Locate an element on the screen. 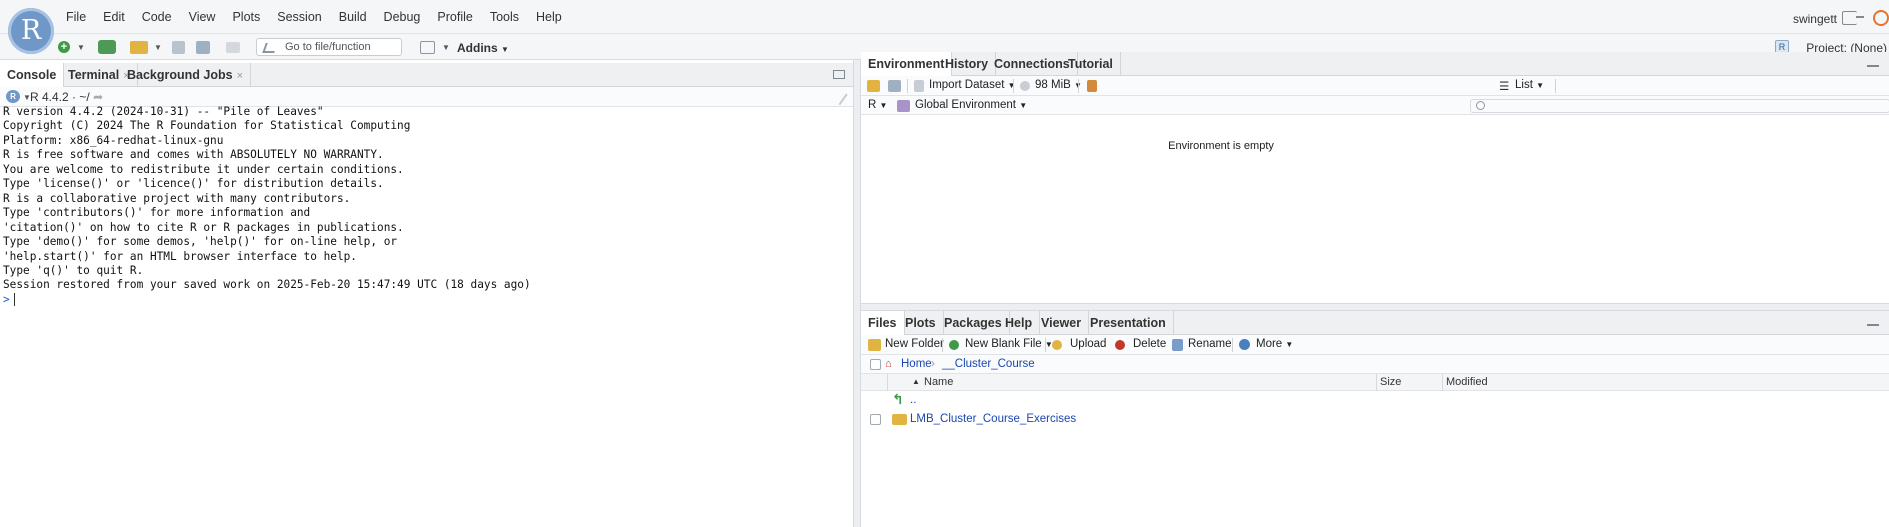 This screenshot has height=527, width=1889. file-name-link: .. is located at coordinates (913, 400).